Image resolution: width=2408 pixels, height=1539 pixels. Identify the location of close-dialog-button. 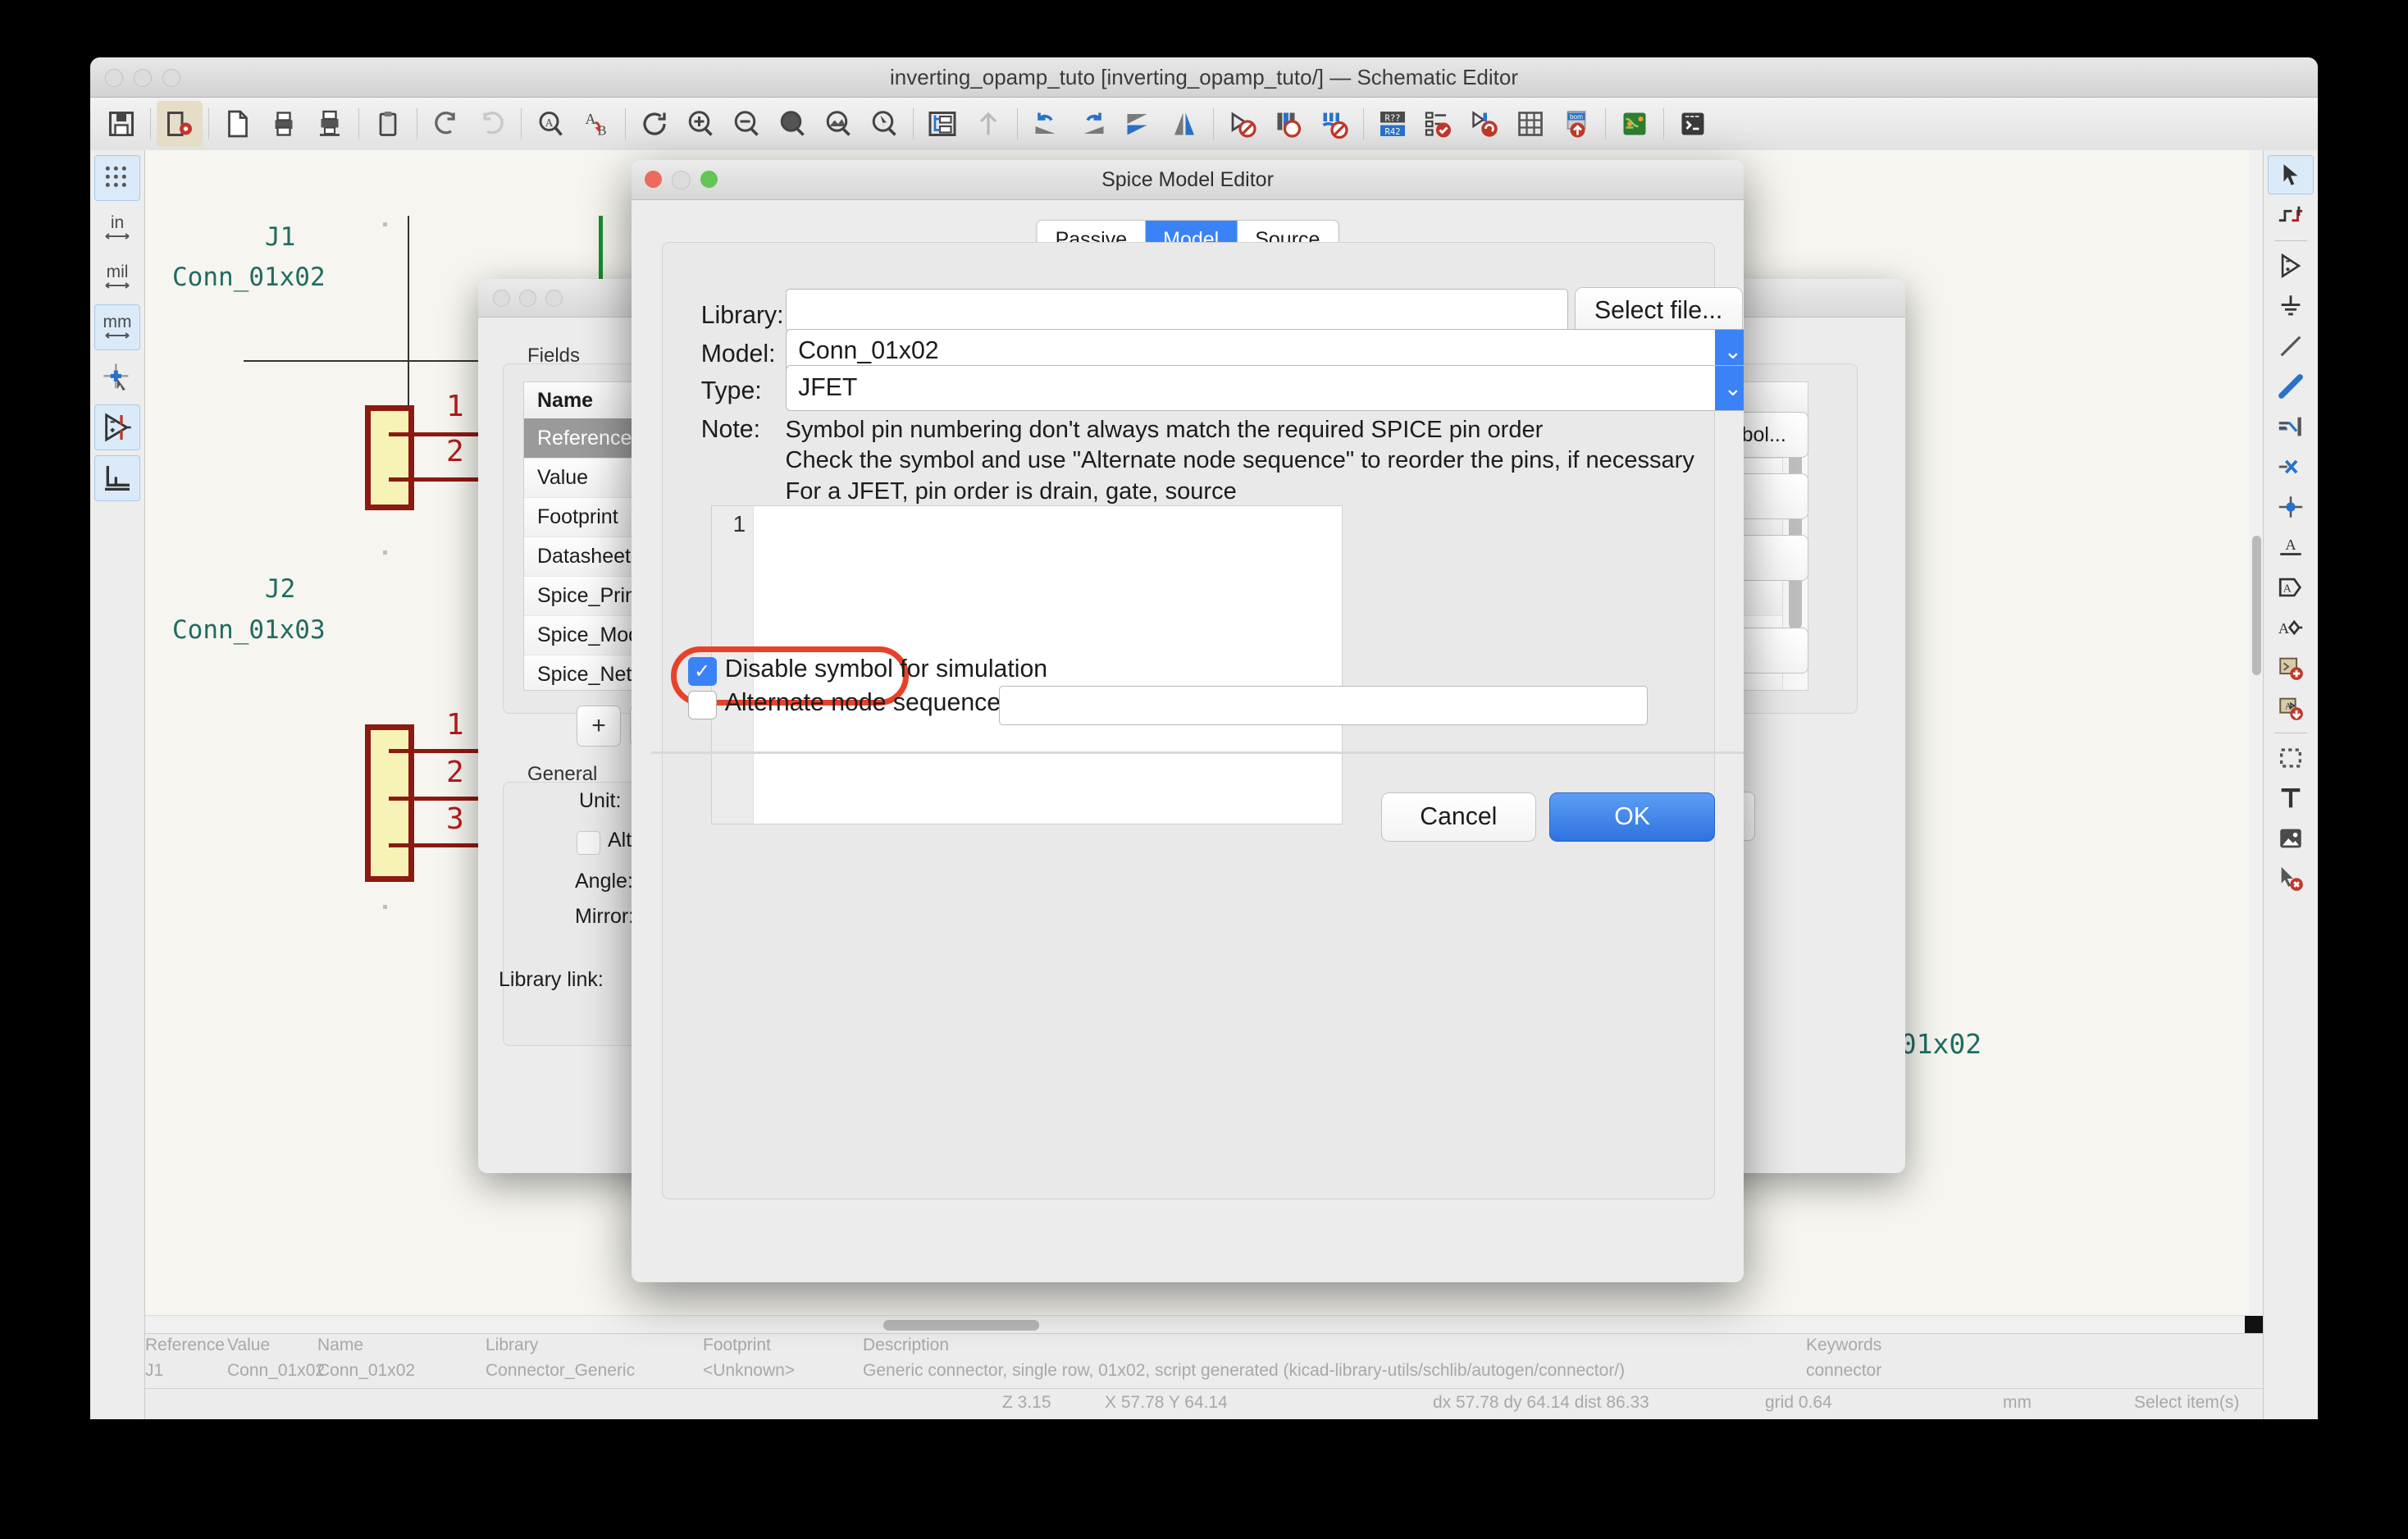
(501, 298).